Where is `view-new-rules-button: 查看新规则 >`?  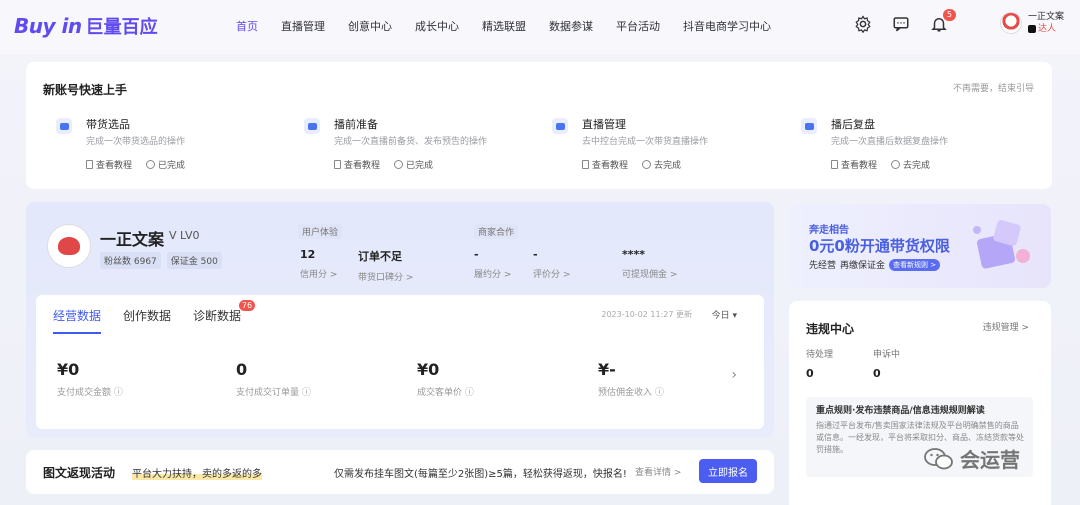
view-new-rules-button: 查看新规则 > is located at coordinates (915, 264).